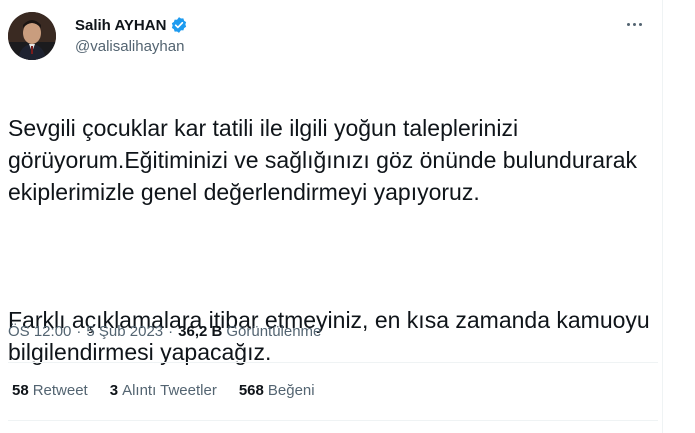  What do you see at coordinates (20, 390) in the screenshot?
I see `retweets-count: 58` at bounding box center [20, 390].